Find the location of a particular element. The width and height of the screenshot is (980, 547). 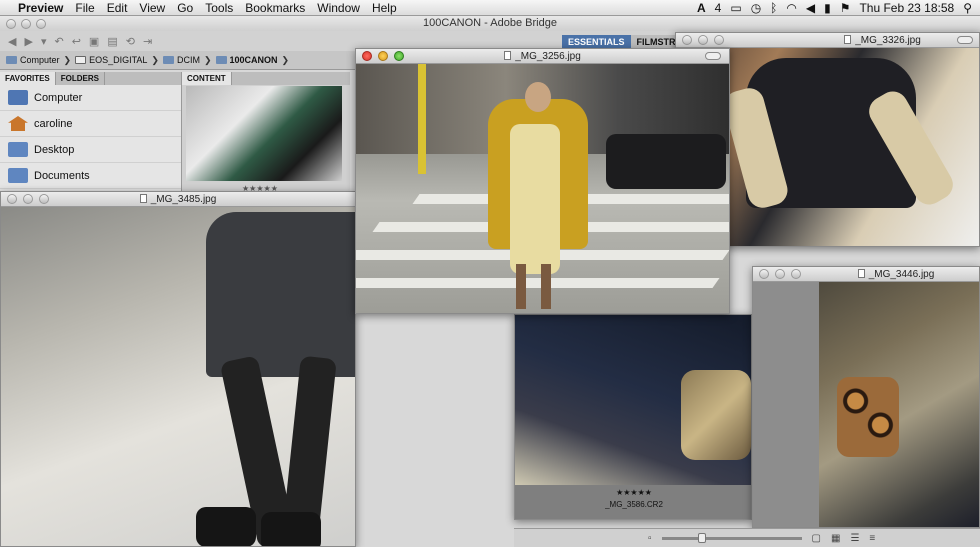

path-eos-digital: EOS_DIGITAL is located at coordinates (111, 60).